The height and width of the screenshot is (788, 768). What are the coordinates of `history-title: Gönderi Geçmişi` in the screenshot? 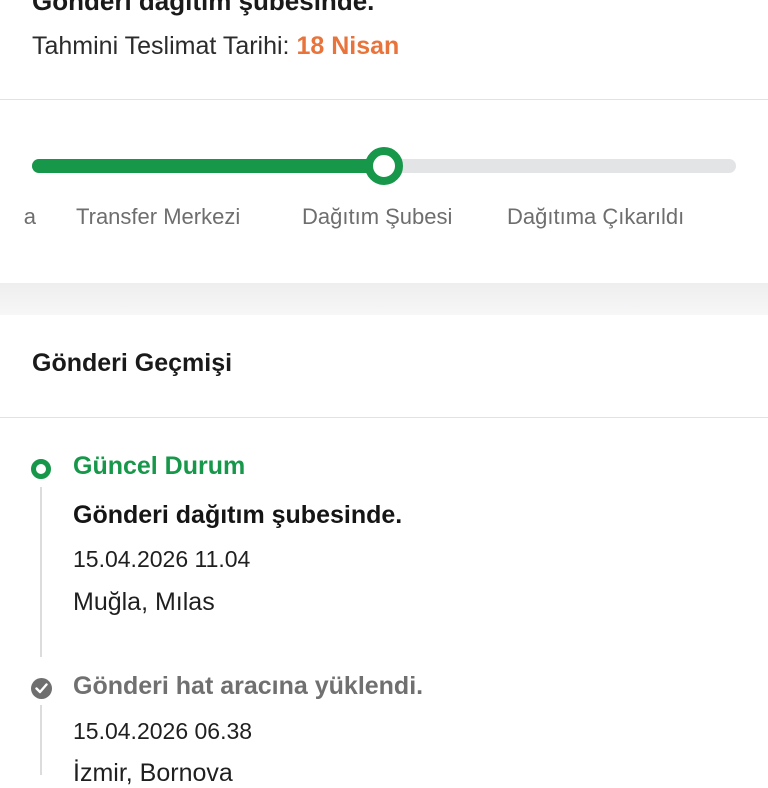 It's located at (132, 363).